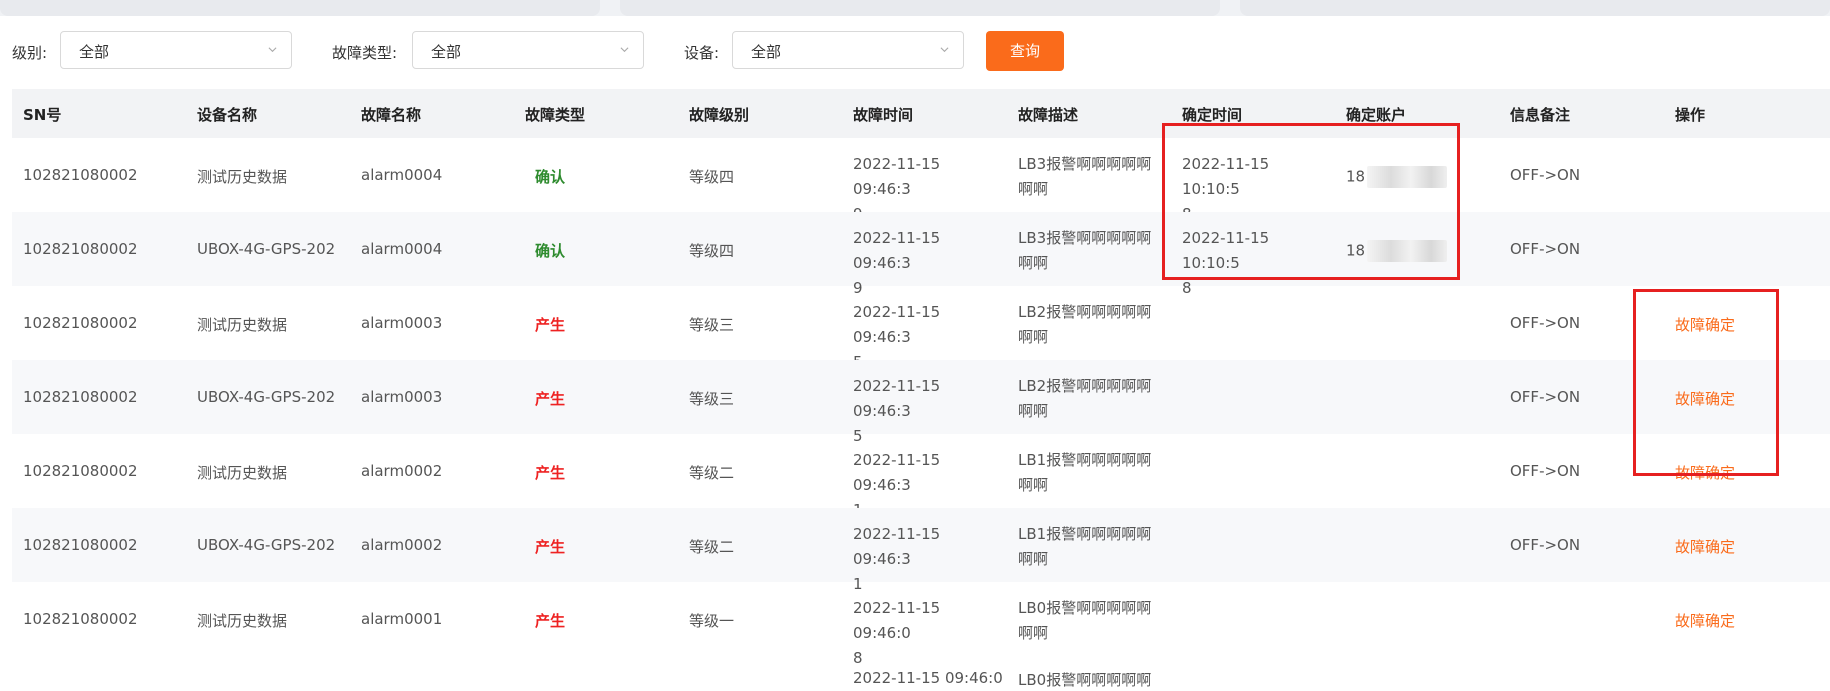 The width and height of the screenshot is (1830, 691). What do you see at coordinates (1690, 115) in the screenshot?
I see `col-header-action: 操作` at bounding box center [1690, 115].